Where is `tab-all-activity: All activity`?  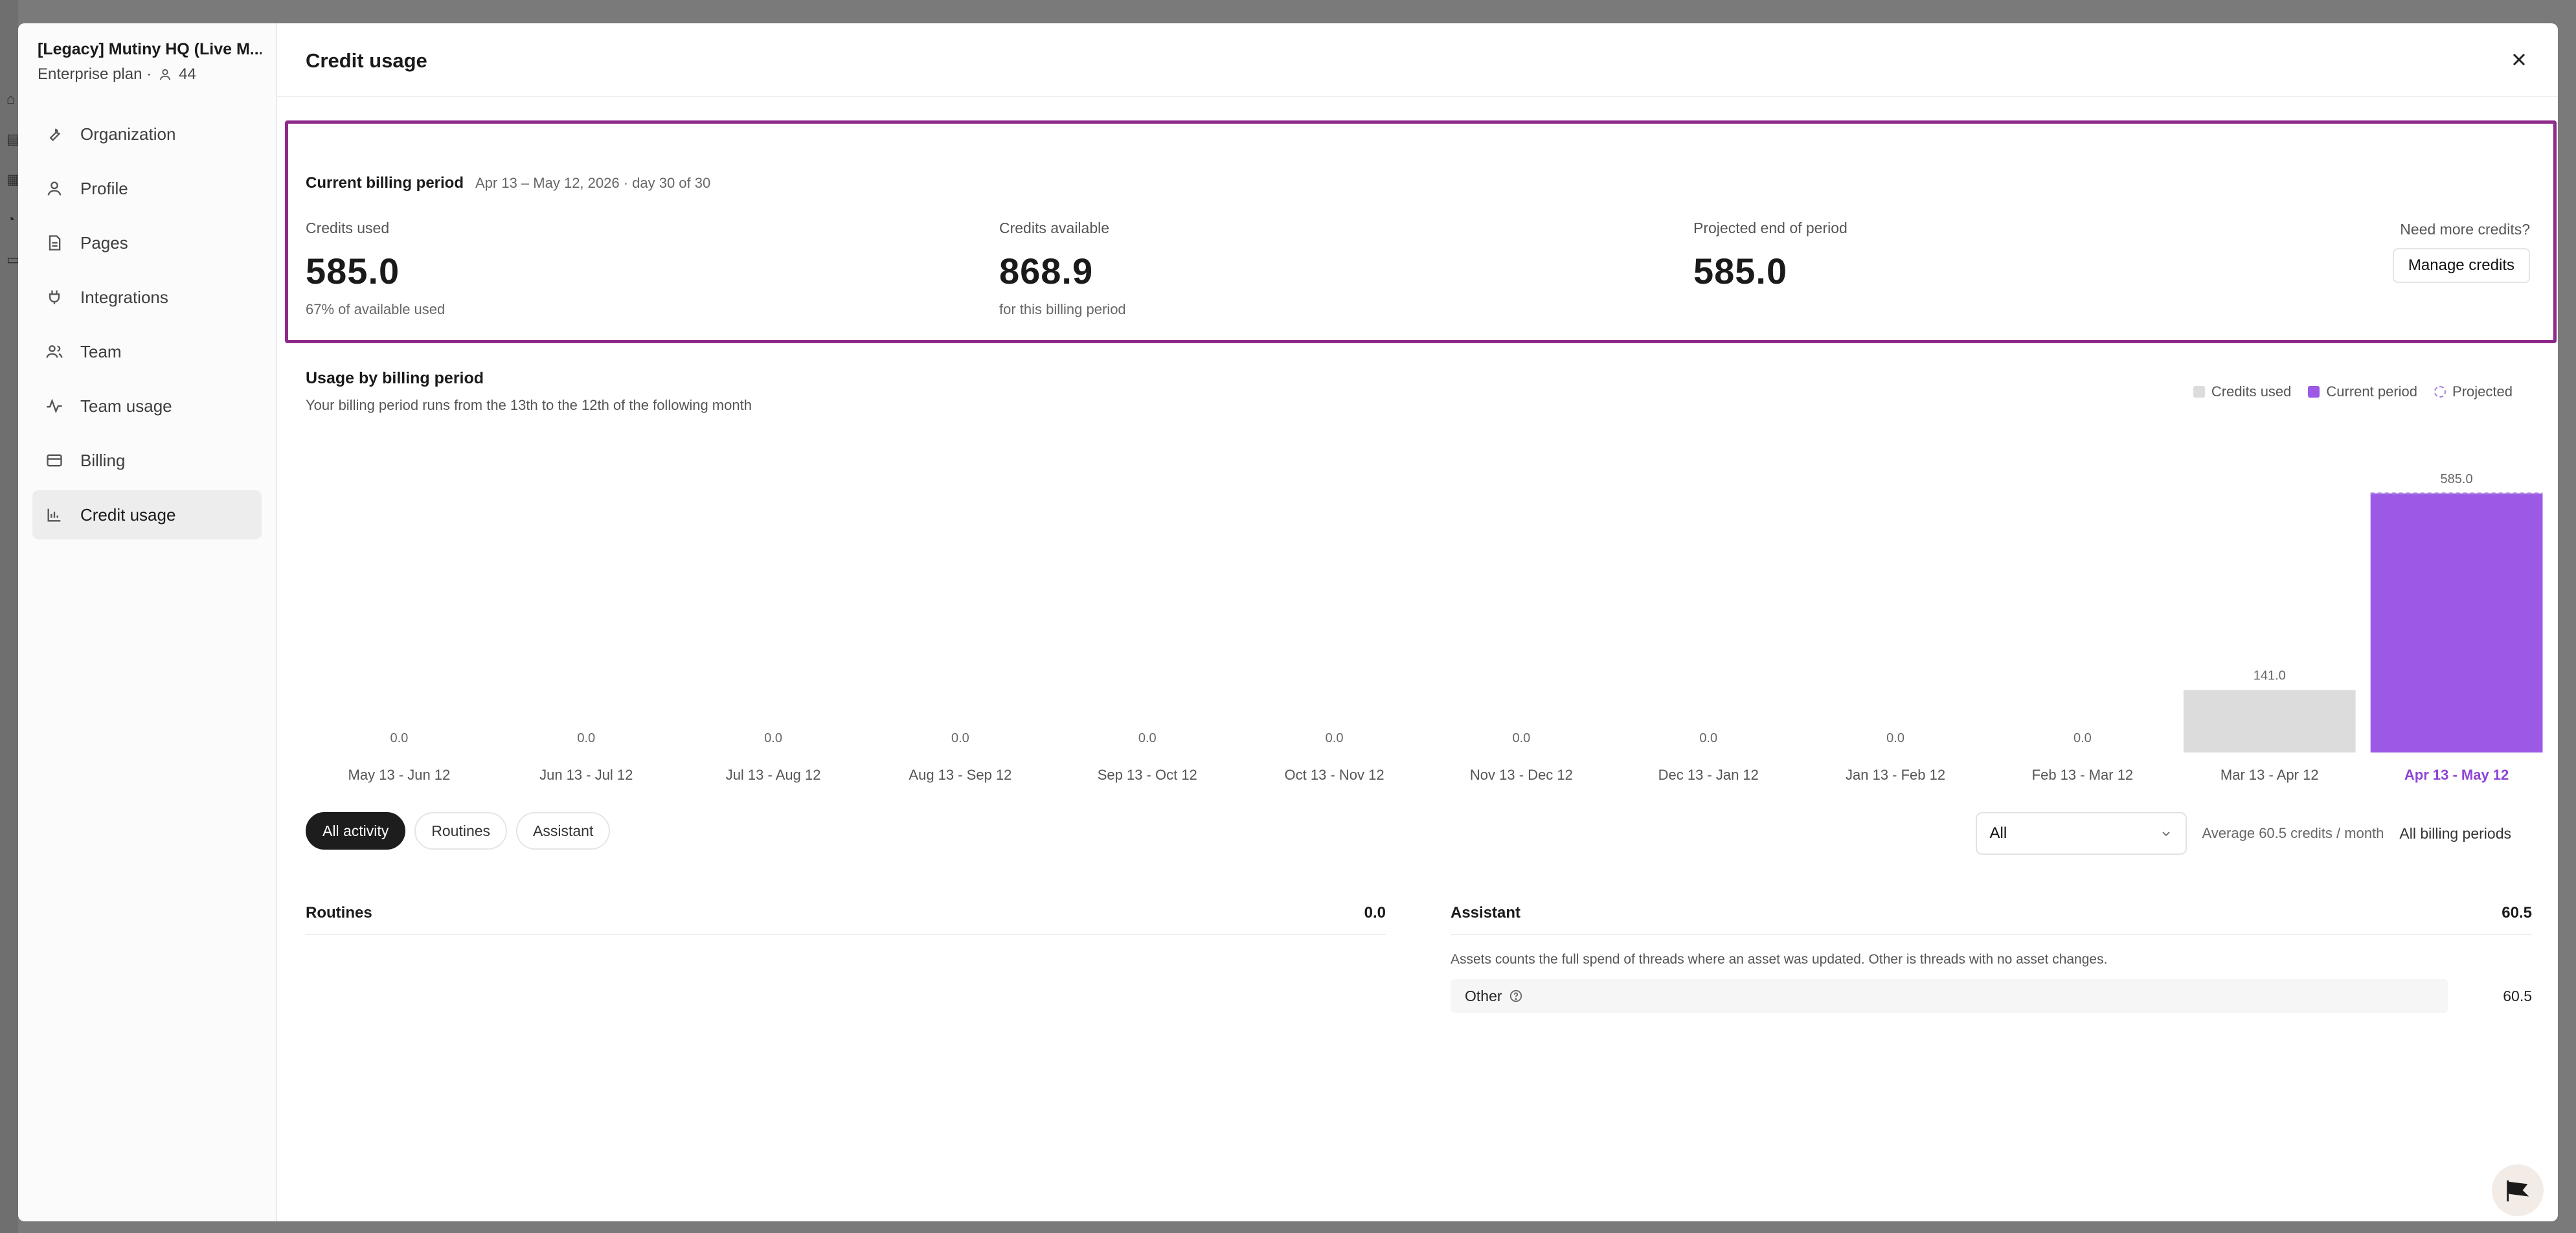 tab-all-activity: All activity is located at coordinates (356, 831).